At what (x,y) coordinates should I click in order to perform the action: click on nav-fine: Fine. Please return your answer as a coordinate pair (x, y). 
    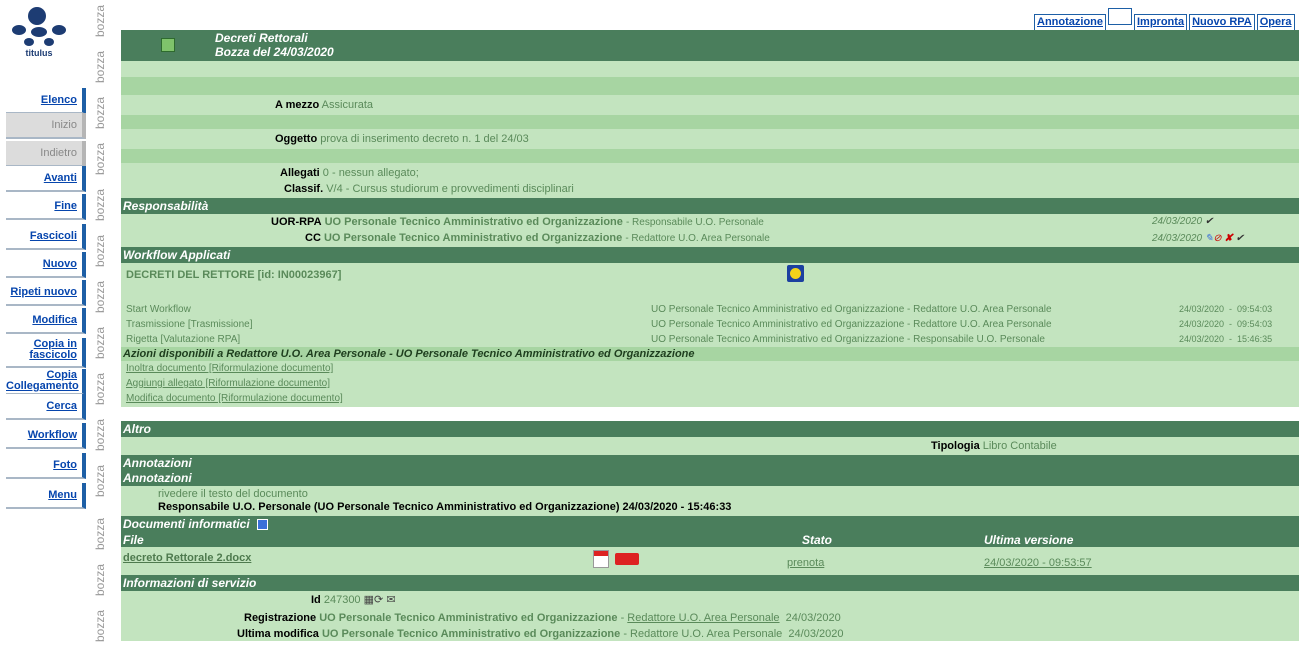
    Looking at the image, I should click on (46, 207).